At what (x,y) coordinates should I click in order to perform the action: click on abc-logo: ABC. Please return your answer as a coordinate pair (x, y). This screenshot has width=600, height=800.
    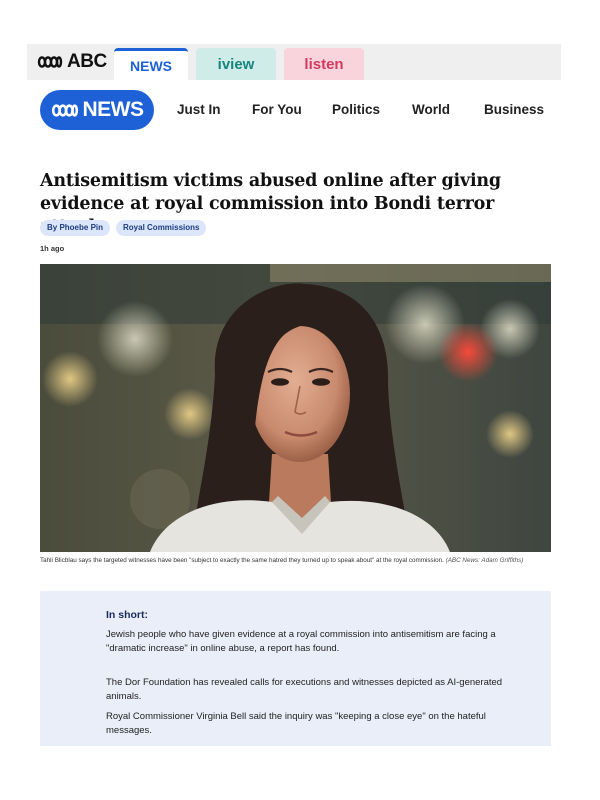
    Looking at the image, I should click on (72, 62).